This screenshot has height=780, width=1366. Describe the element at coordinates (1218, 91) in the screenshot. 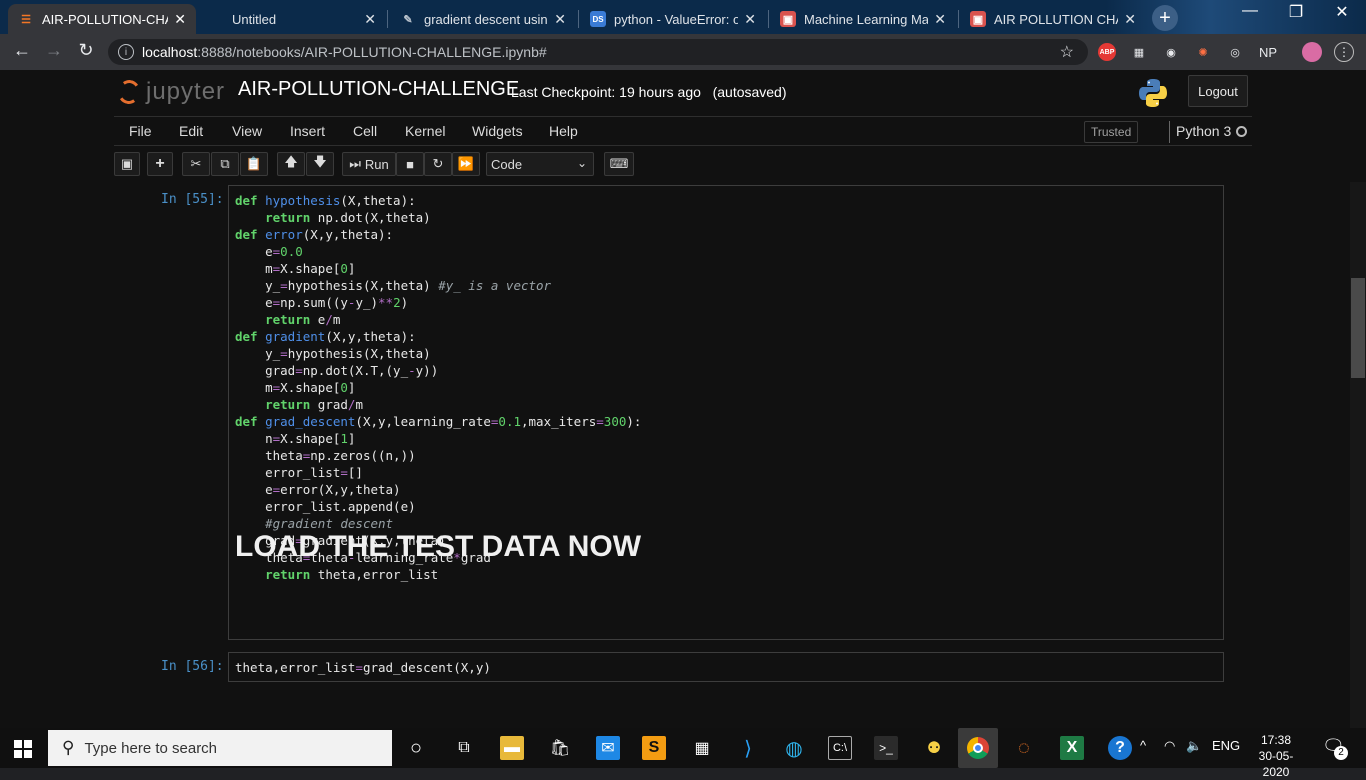

I see `logout-button: Logout` at that location.